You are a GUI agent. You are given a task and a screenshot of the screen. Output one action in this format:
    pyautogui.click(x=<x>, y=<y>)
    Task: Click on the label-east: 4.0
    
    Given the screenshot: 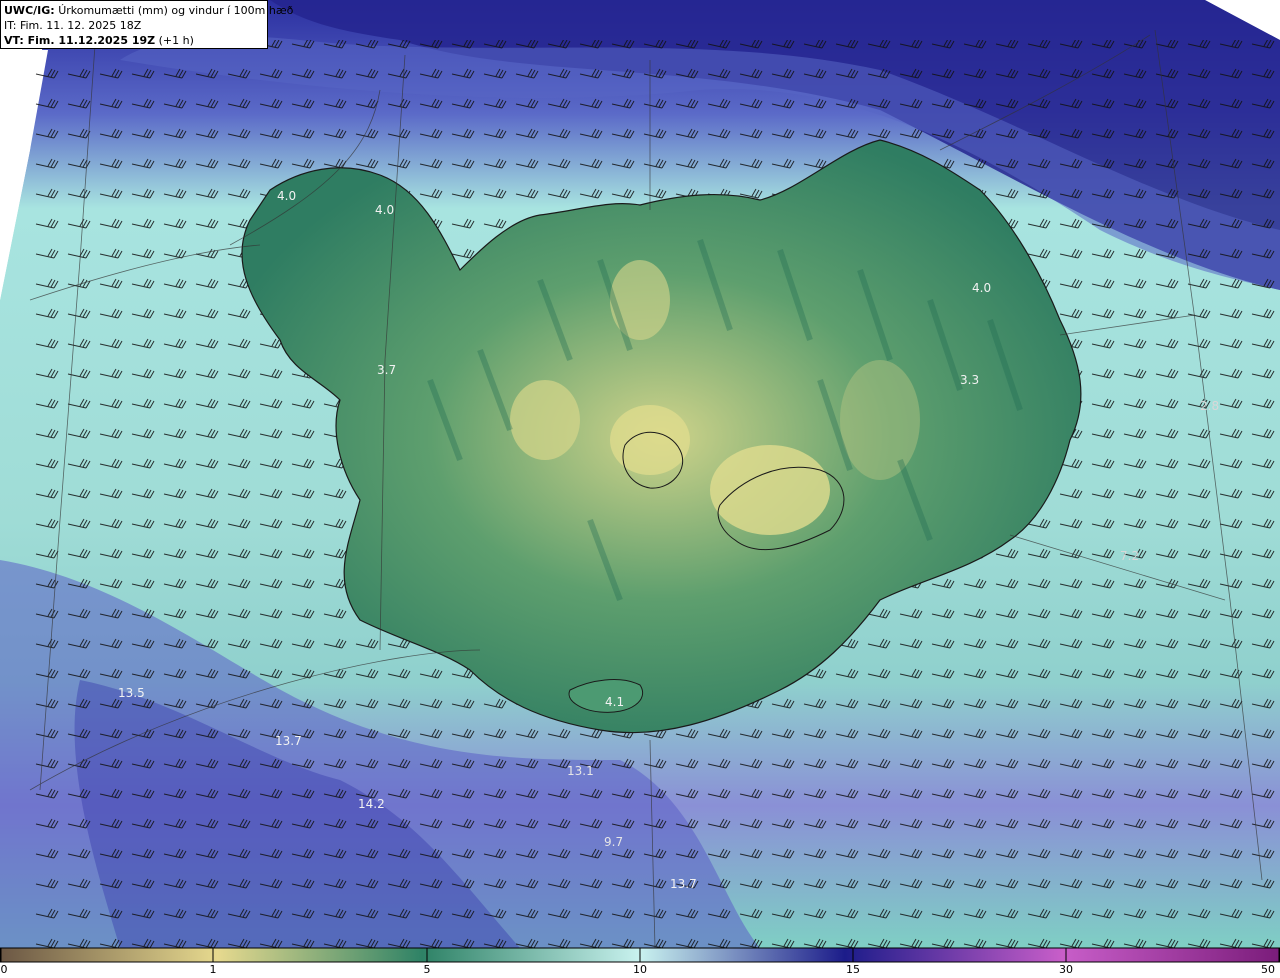 What is the action you would take?
    pyautogui.click(x=981, y=288)
    